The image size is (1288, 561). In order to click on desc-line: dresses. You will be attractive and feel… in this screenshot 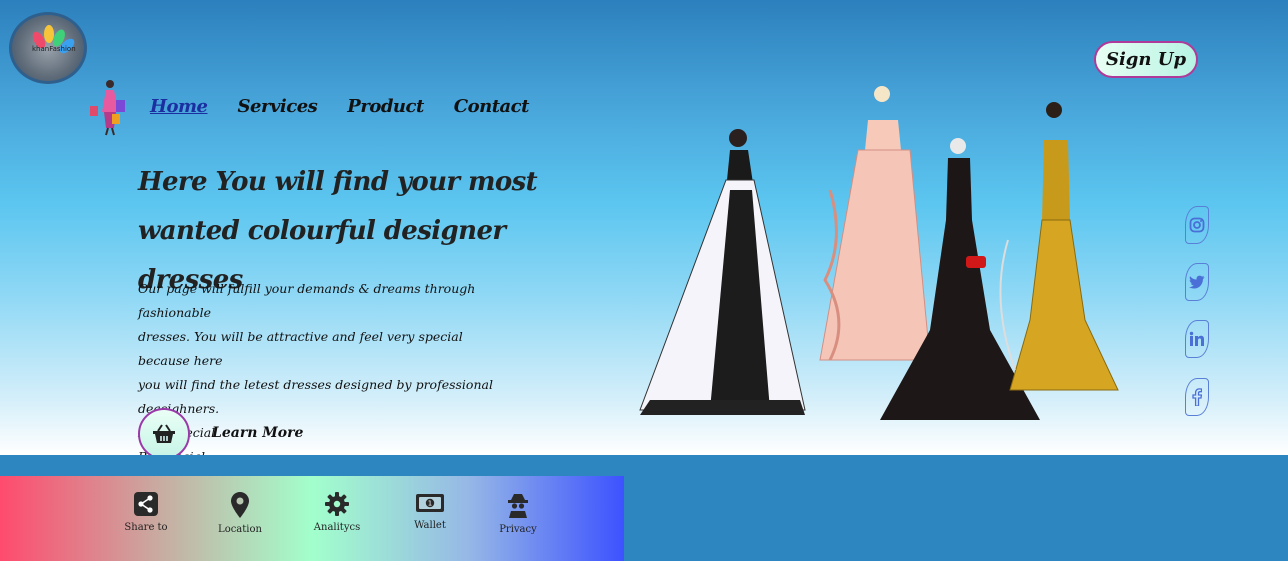, I will do `click(300, 348)`.